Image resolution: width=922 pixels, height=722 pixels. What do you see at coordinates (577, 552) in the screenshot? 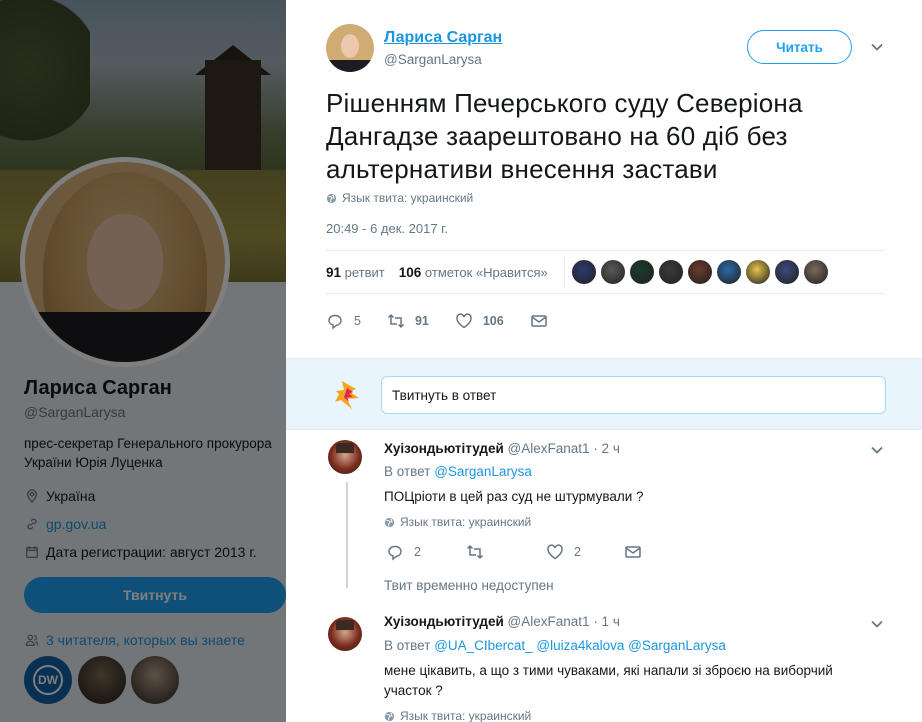
I see `like-count: 2` at bounding box center [577, 552].